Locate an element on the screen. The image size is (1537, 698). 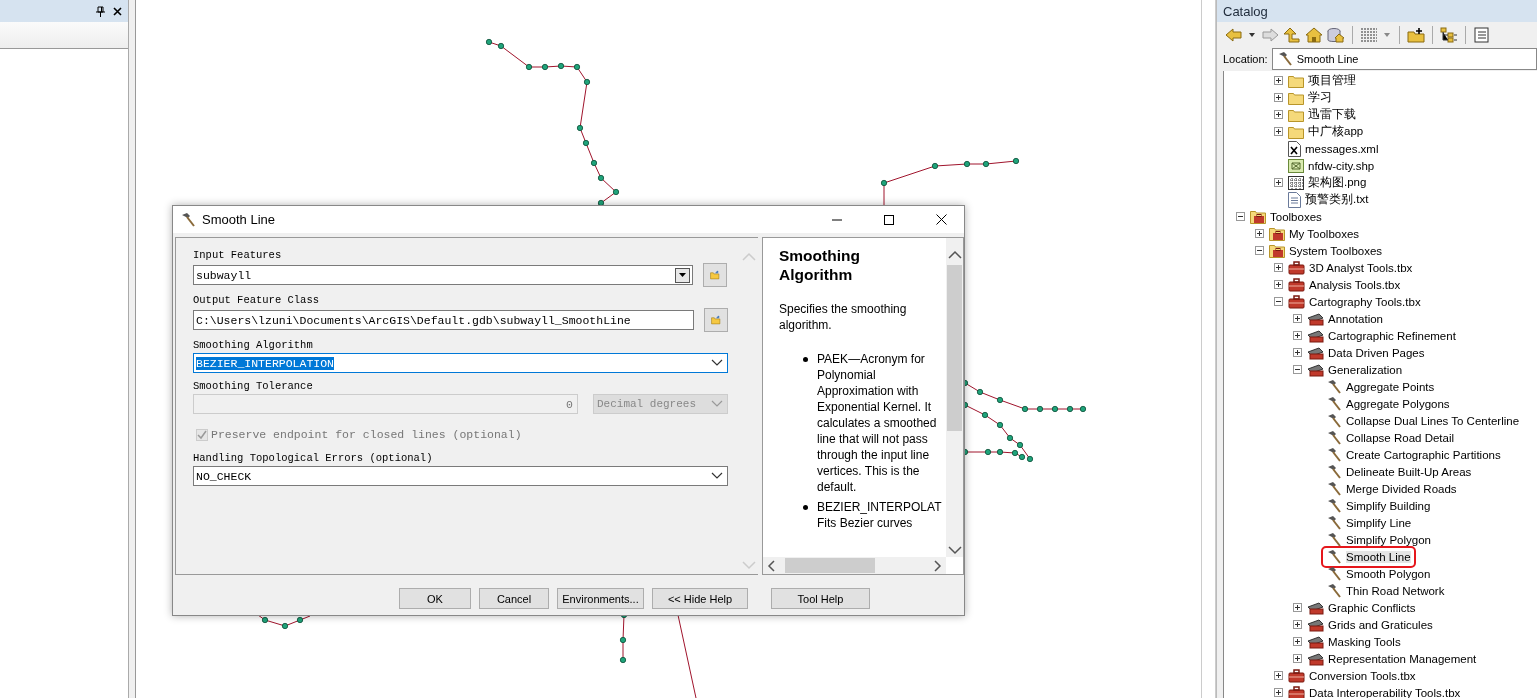
tree-item: Conversion Tools.tbx is located at coordinates (1352, 675).